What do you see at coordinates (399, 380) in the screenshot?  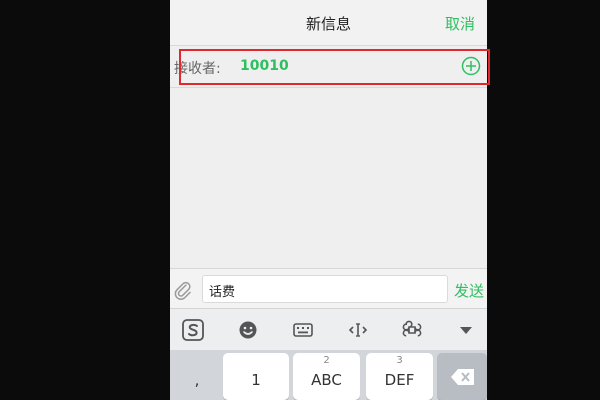 I see `key-label: DEF` at bounding box center [399, 380].